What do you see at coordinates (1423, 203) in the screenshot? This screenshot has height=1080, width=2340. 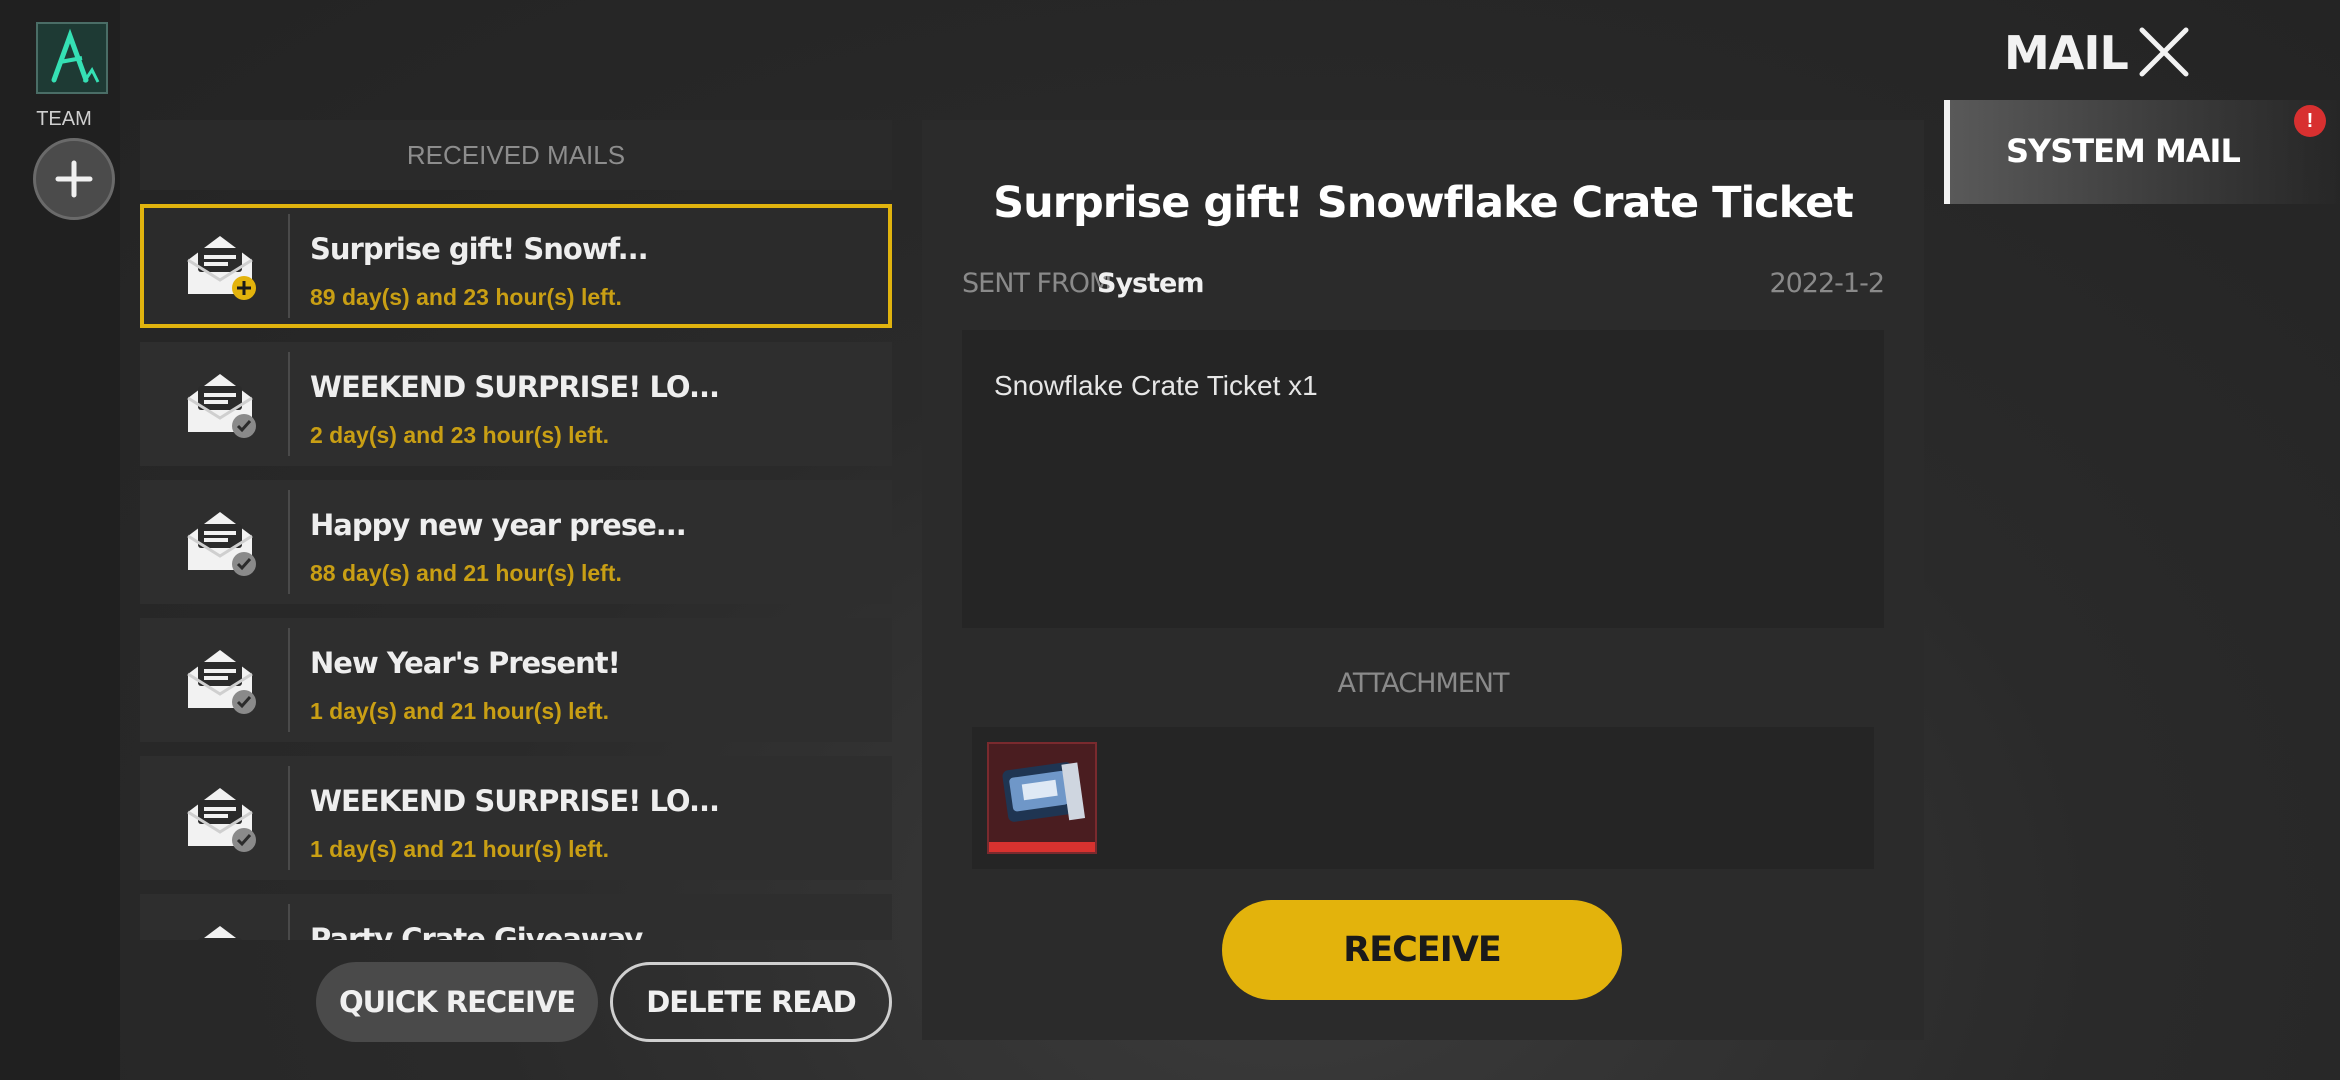 I see `mail-detail-title: Surprise gift! Snowflake Crate Ticket` at bounding box center [1423, 203].